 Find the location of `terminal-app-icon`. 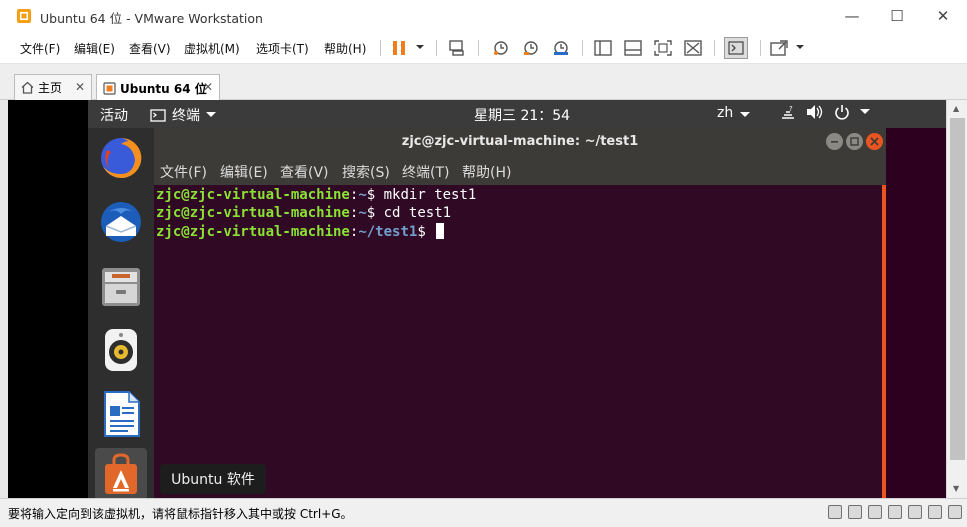

terminal-app-icon is located at coordinates (158, 115).